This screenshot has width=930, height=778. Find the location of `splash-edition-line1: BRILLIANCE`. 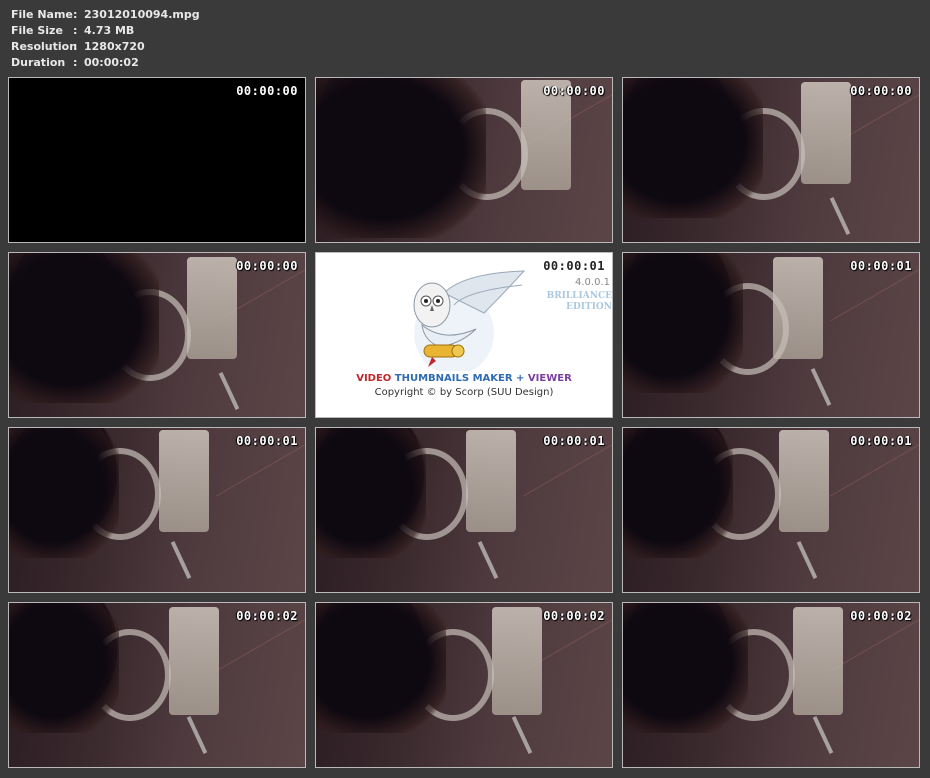

splash-edition-line1: BRILLIANCE is located at coordinates (579, 296).